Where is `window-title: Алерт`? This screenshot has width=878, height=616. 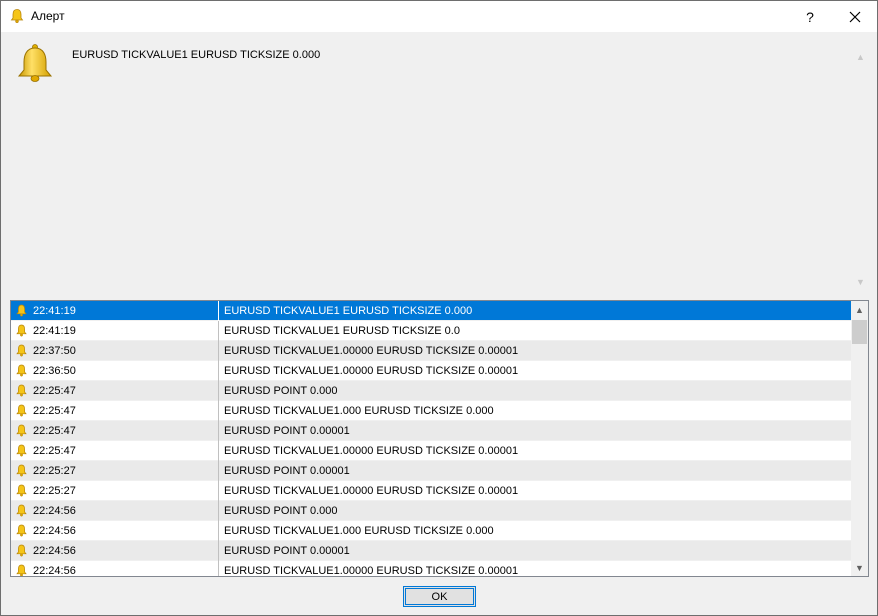 window-title: Алерт is located at coordinates (48, 16).